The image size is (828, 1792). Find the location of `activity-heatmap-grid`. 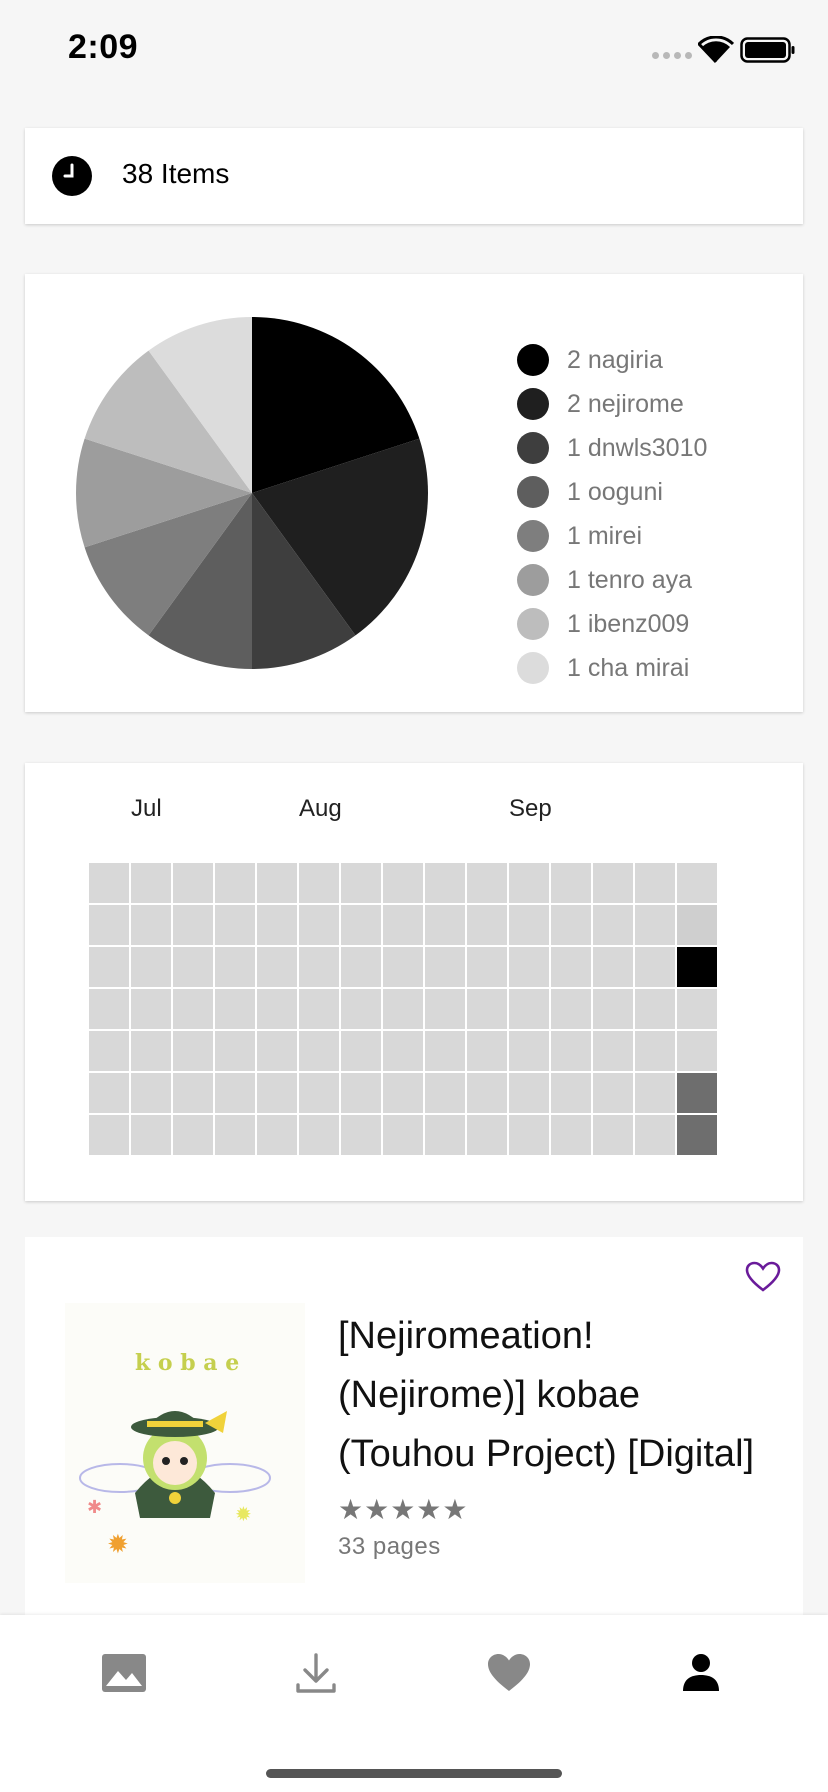

activity-heatmap-grid is located at coordinates (403, 1009).